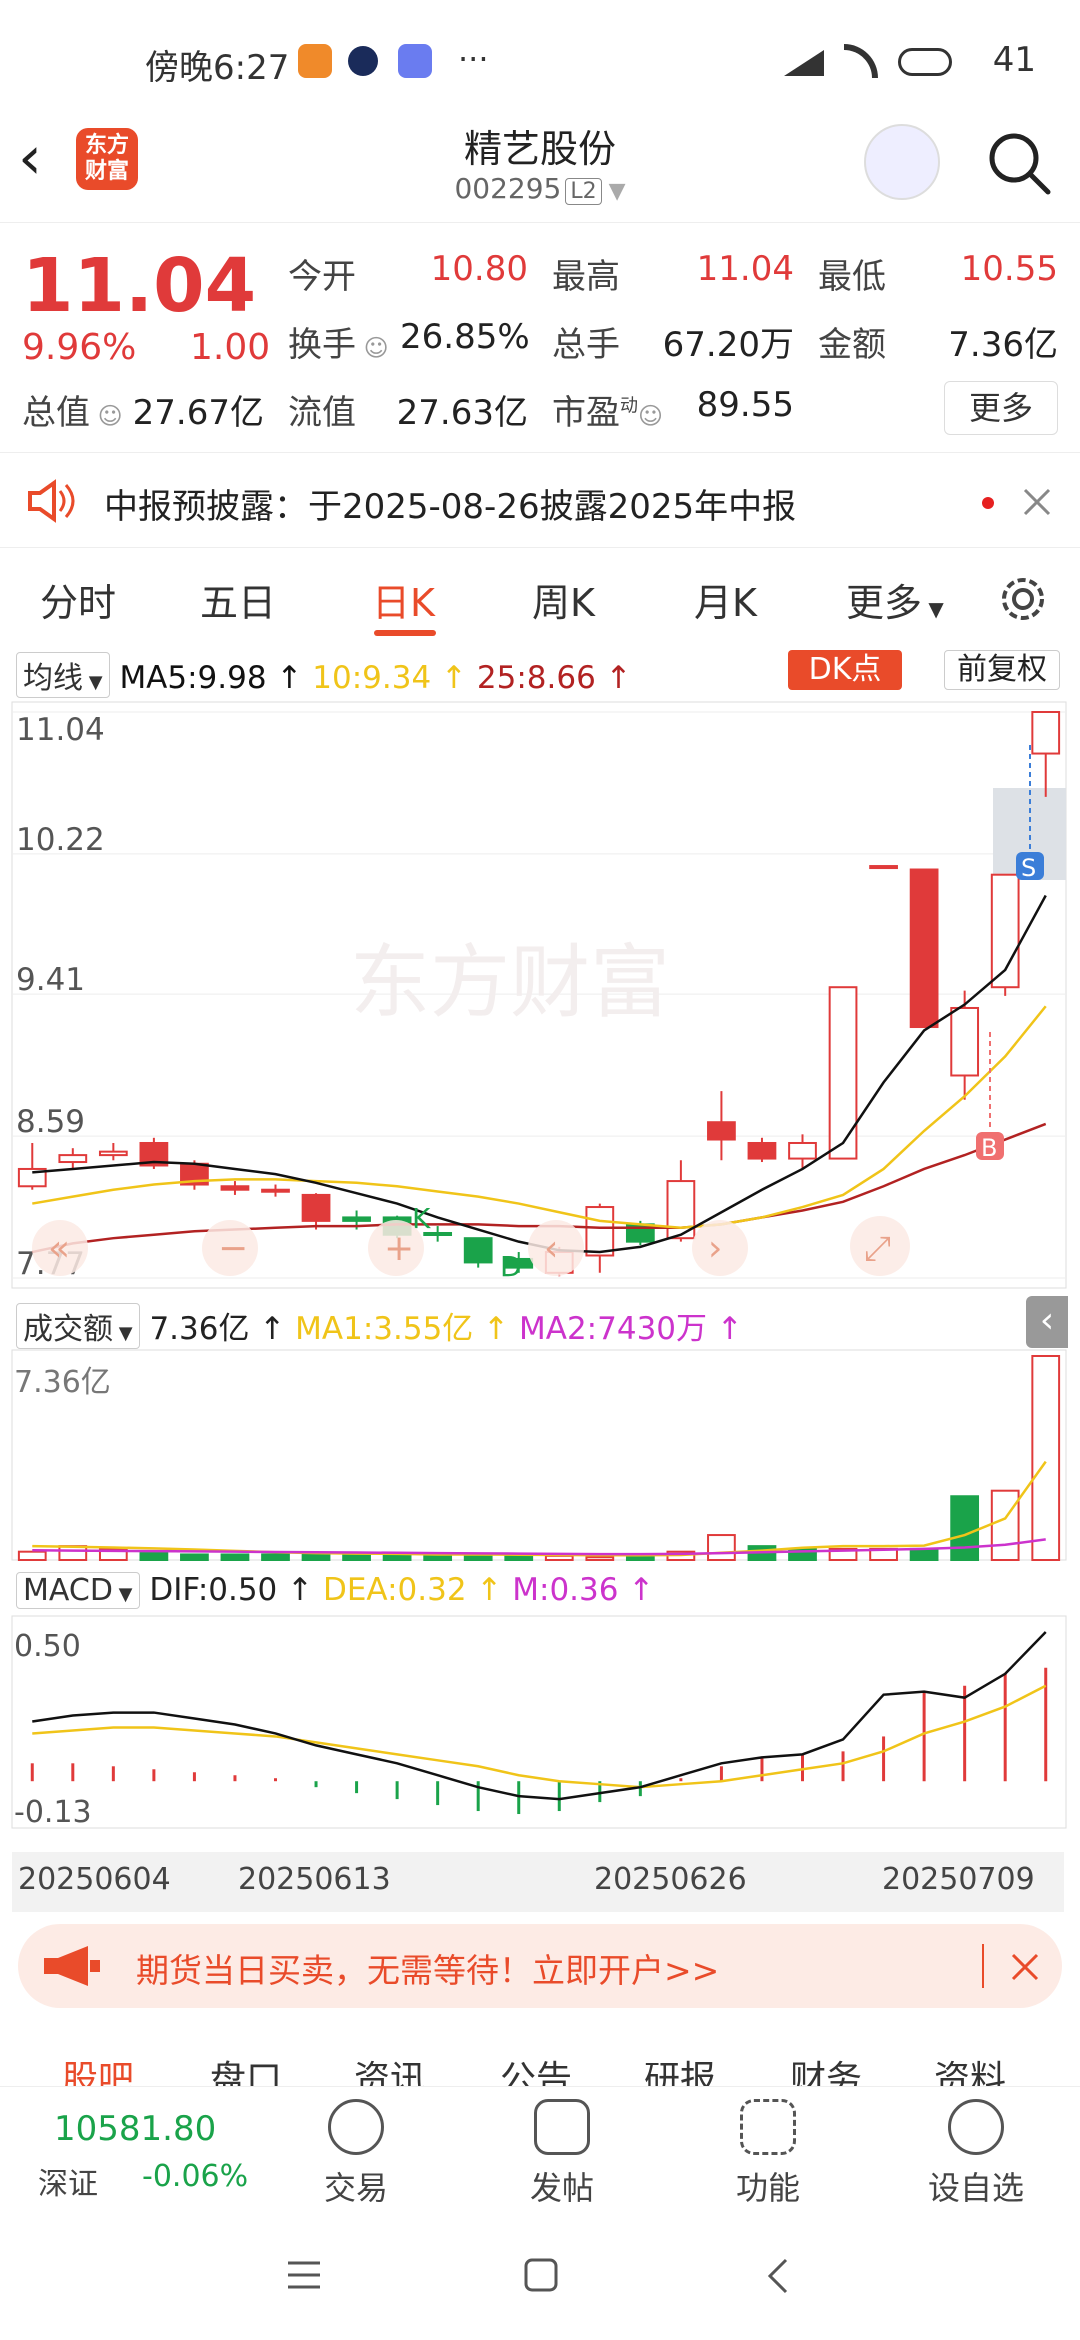  I want to click on settings-gear-icon, so click(1023, 599).